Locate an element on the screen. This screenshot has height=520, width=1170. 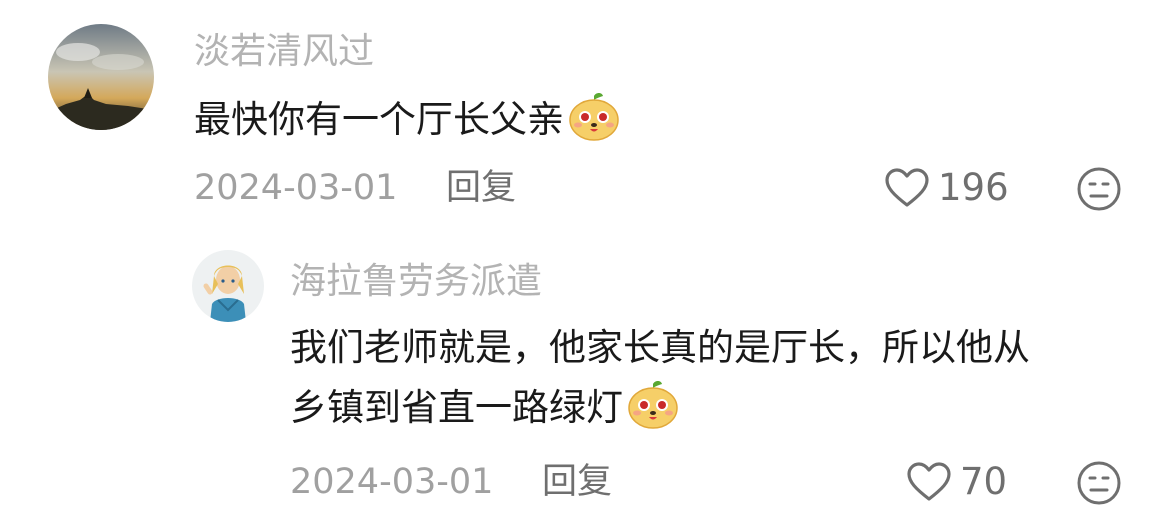
reply-text-line-1: 我们老师就是，他家长真的是厅长，所以他从 is located at coordinates (660, 347).